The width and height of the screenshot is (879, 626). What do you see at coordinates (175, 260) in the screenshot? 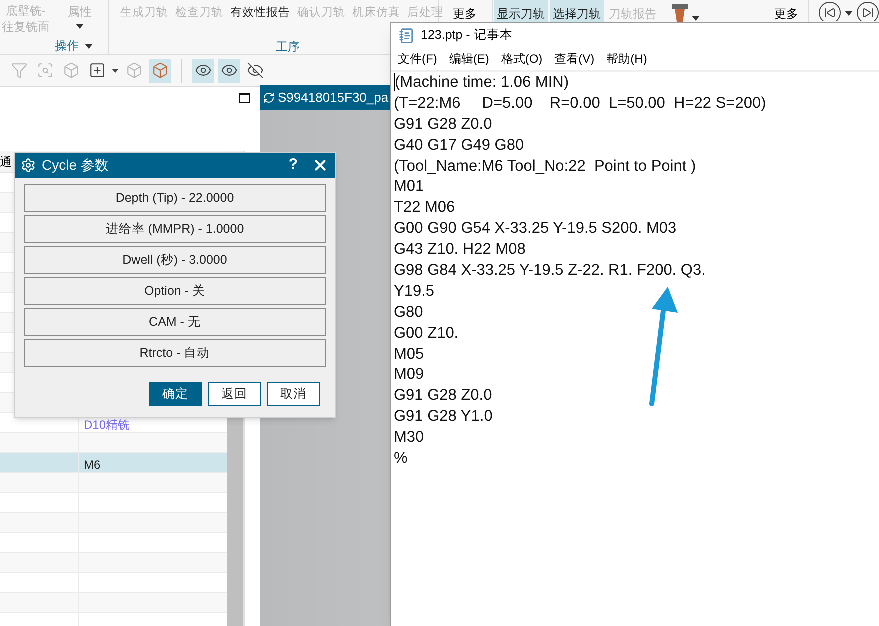
I see `parameter-button: Dwell (秒) - 3.0000` at bounding box center [175, 260].